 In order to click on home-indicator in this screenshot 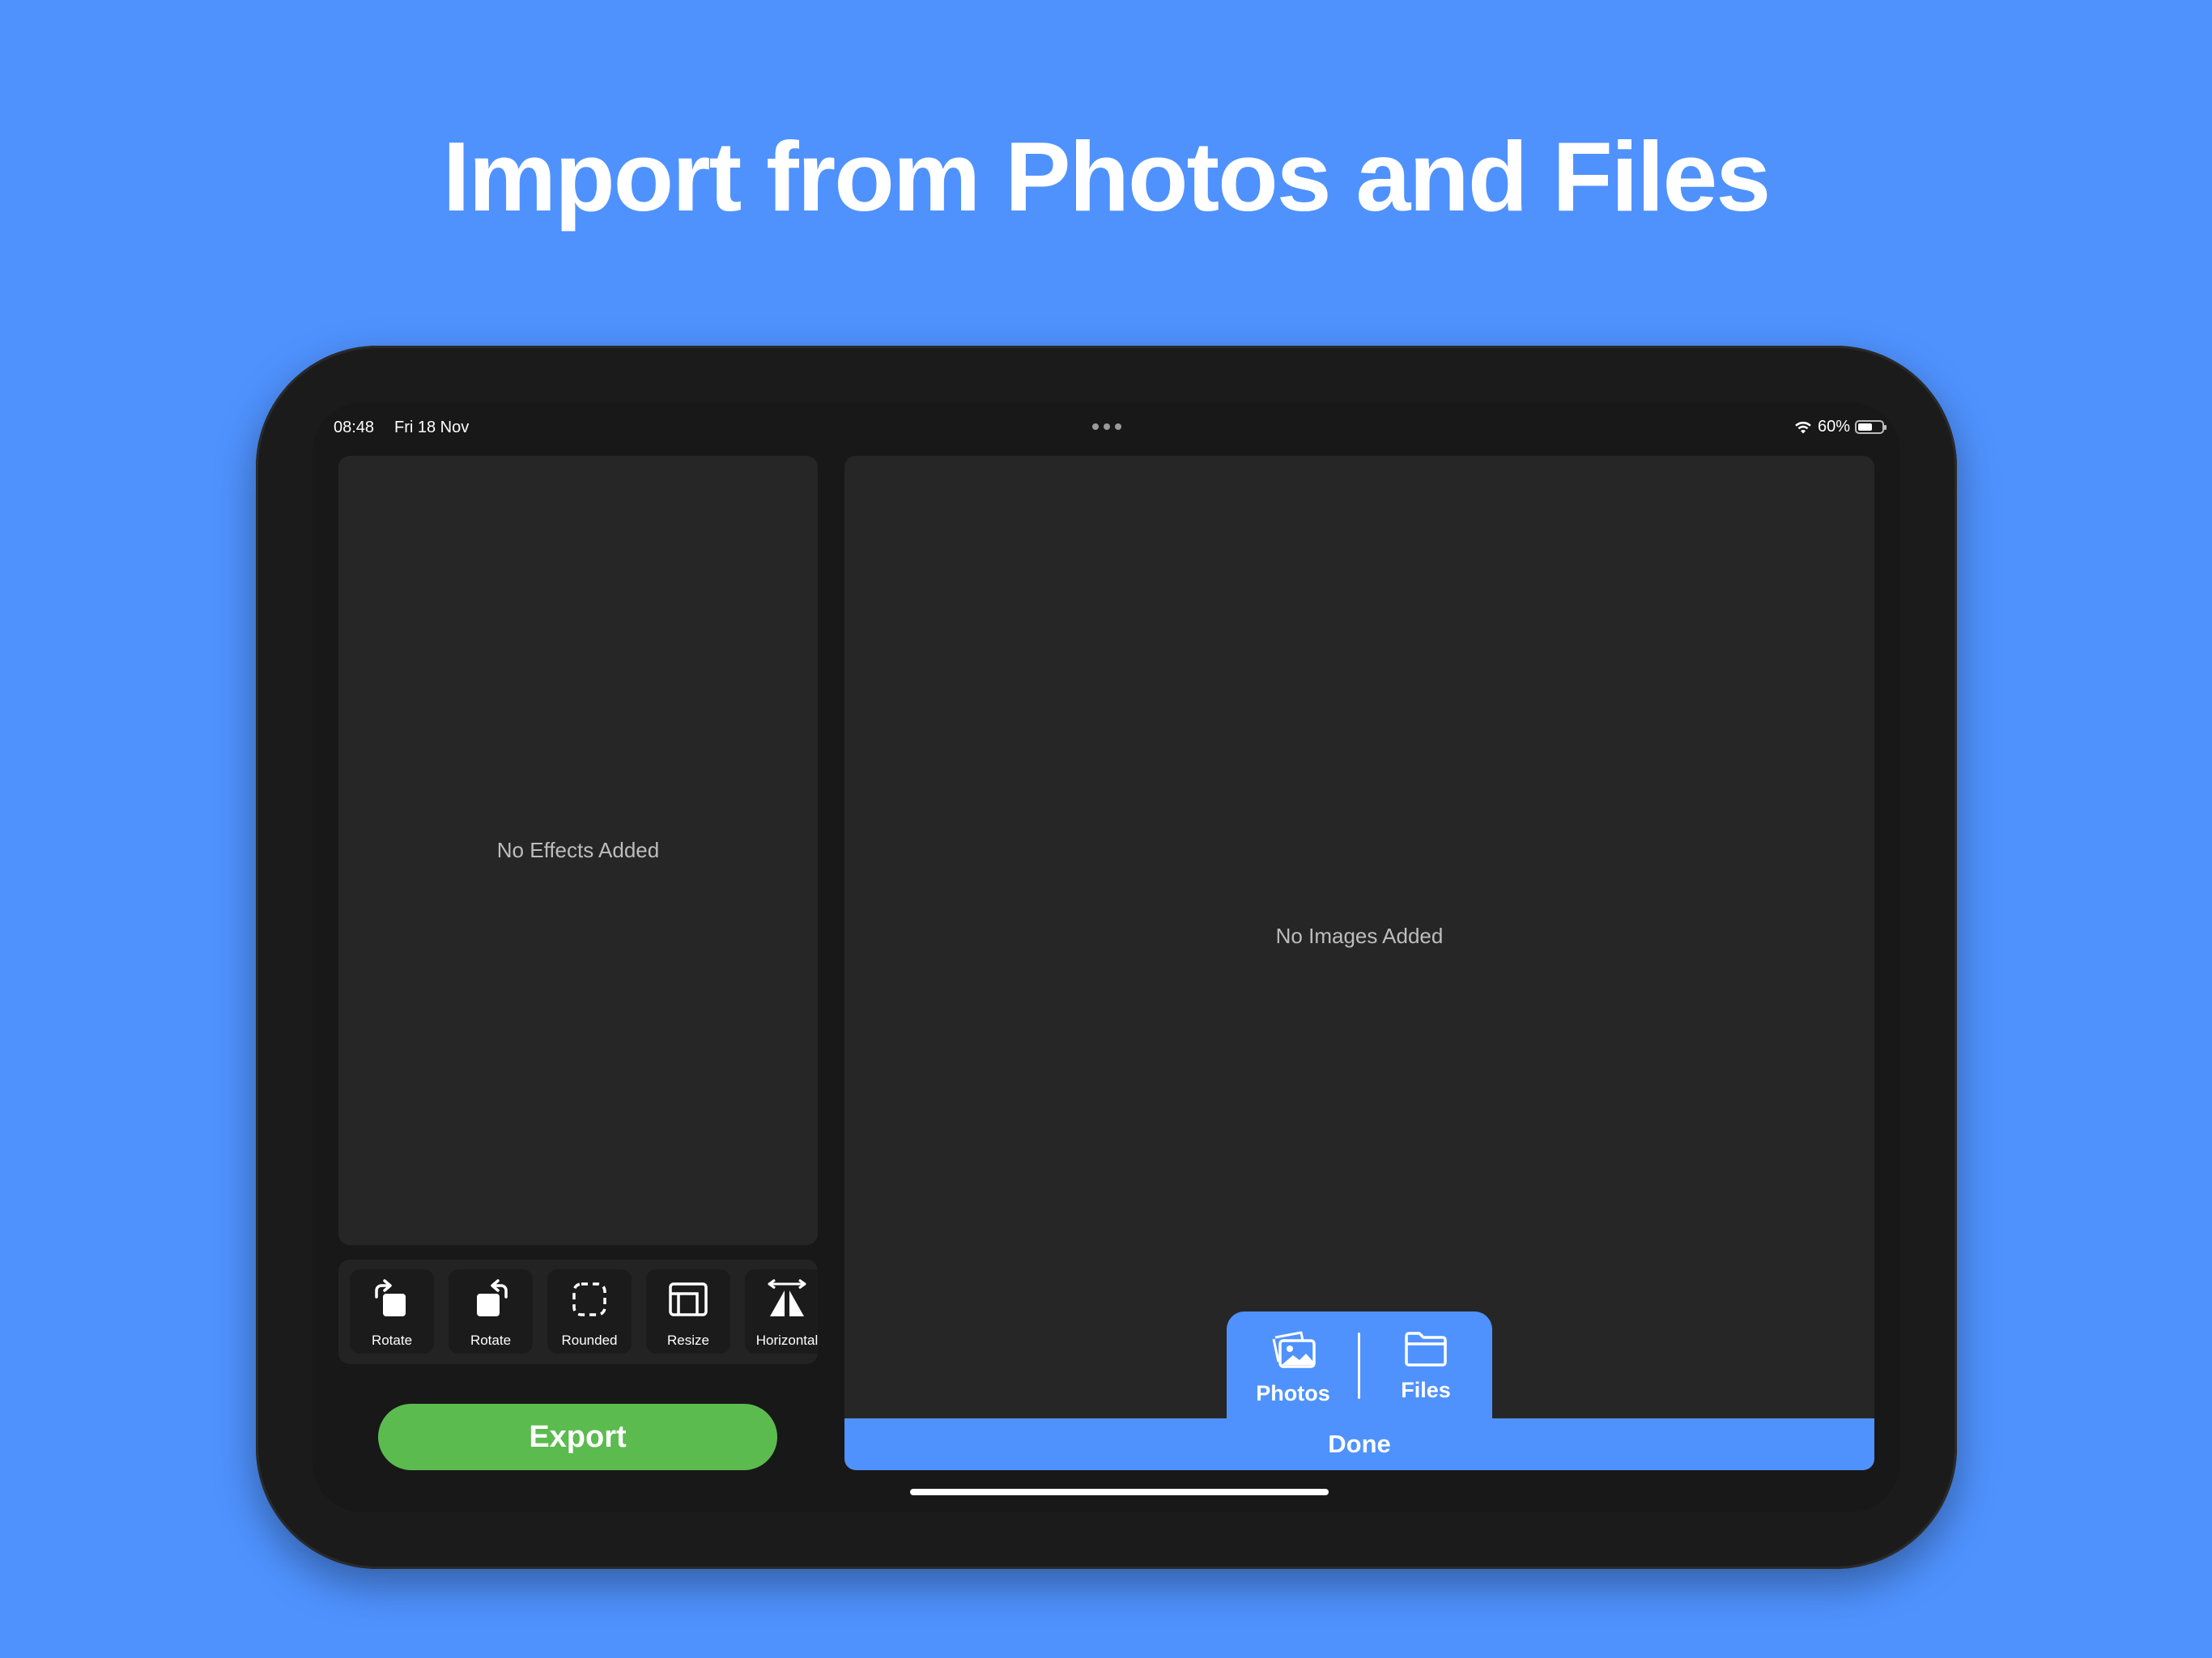, I will do `click(1120, 1492)`.